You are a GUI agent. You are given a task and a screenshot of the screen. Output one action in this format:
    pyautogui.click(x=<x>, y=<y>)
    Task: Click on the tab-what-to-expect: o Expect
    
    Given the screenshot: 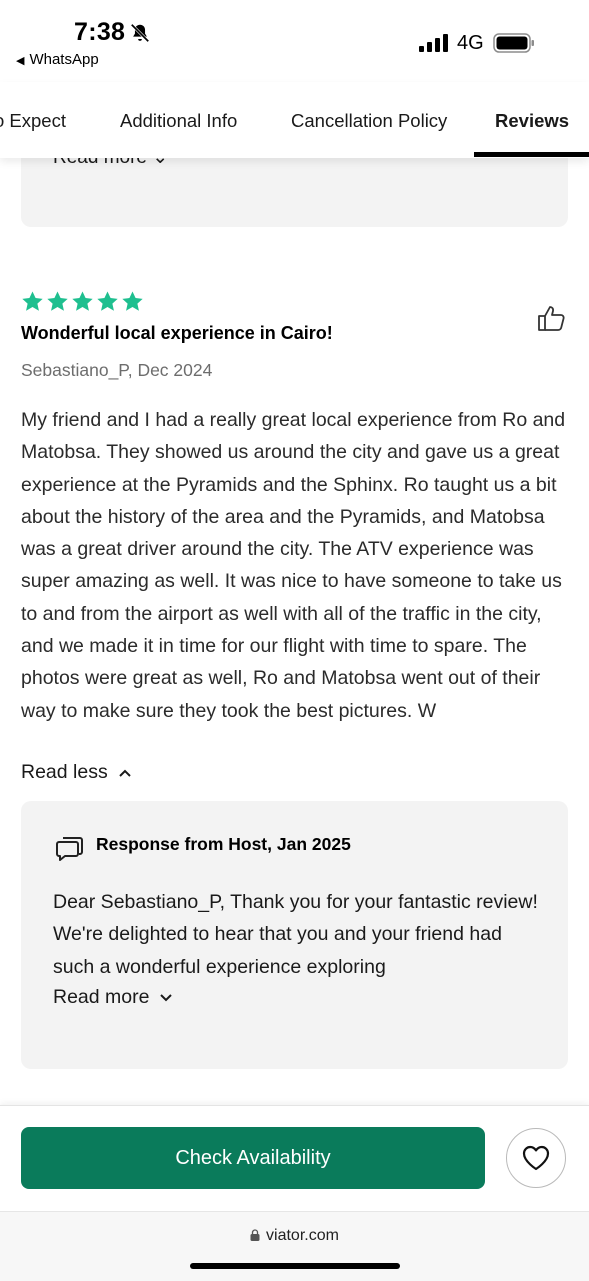 What is the action you would take?
    pyautogui.click(x=33, y=121)
    